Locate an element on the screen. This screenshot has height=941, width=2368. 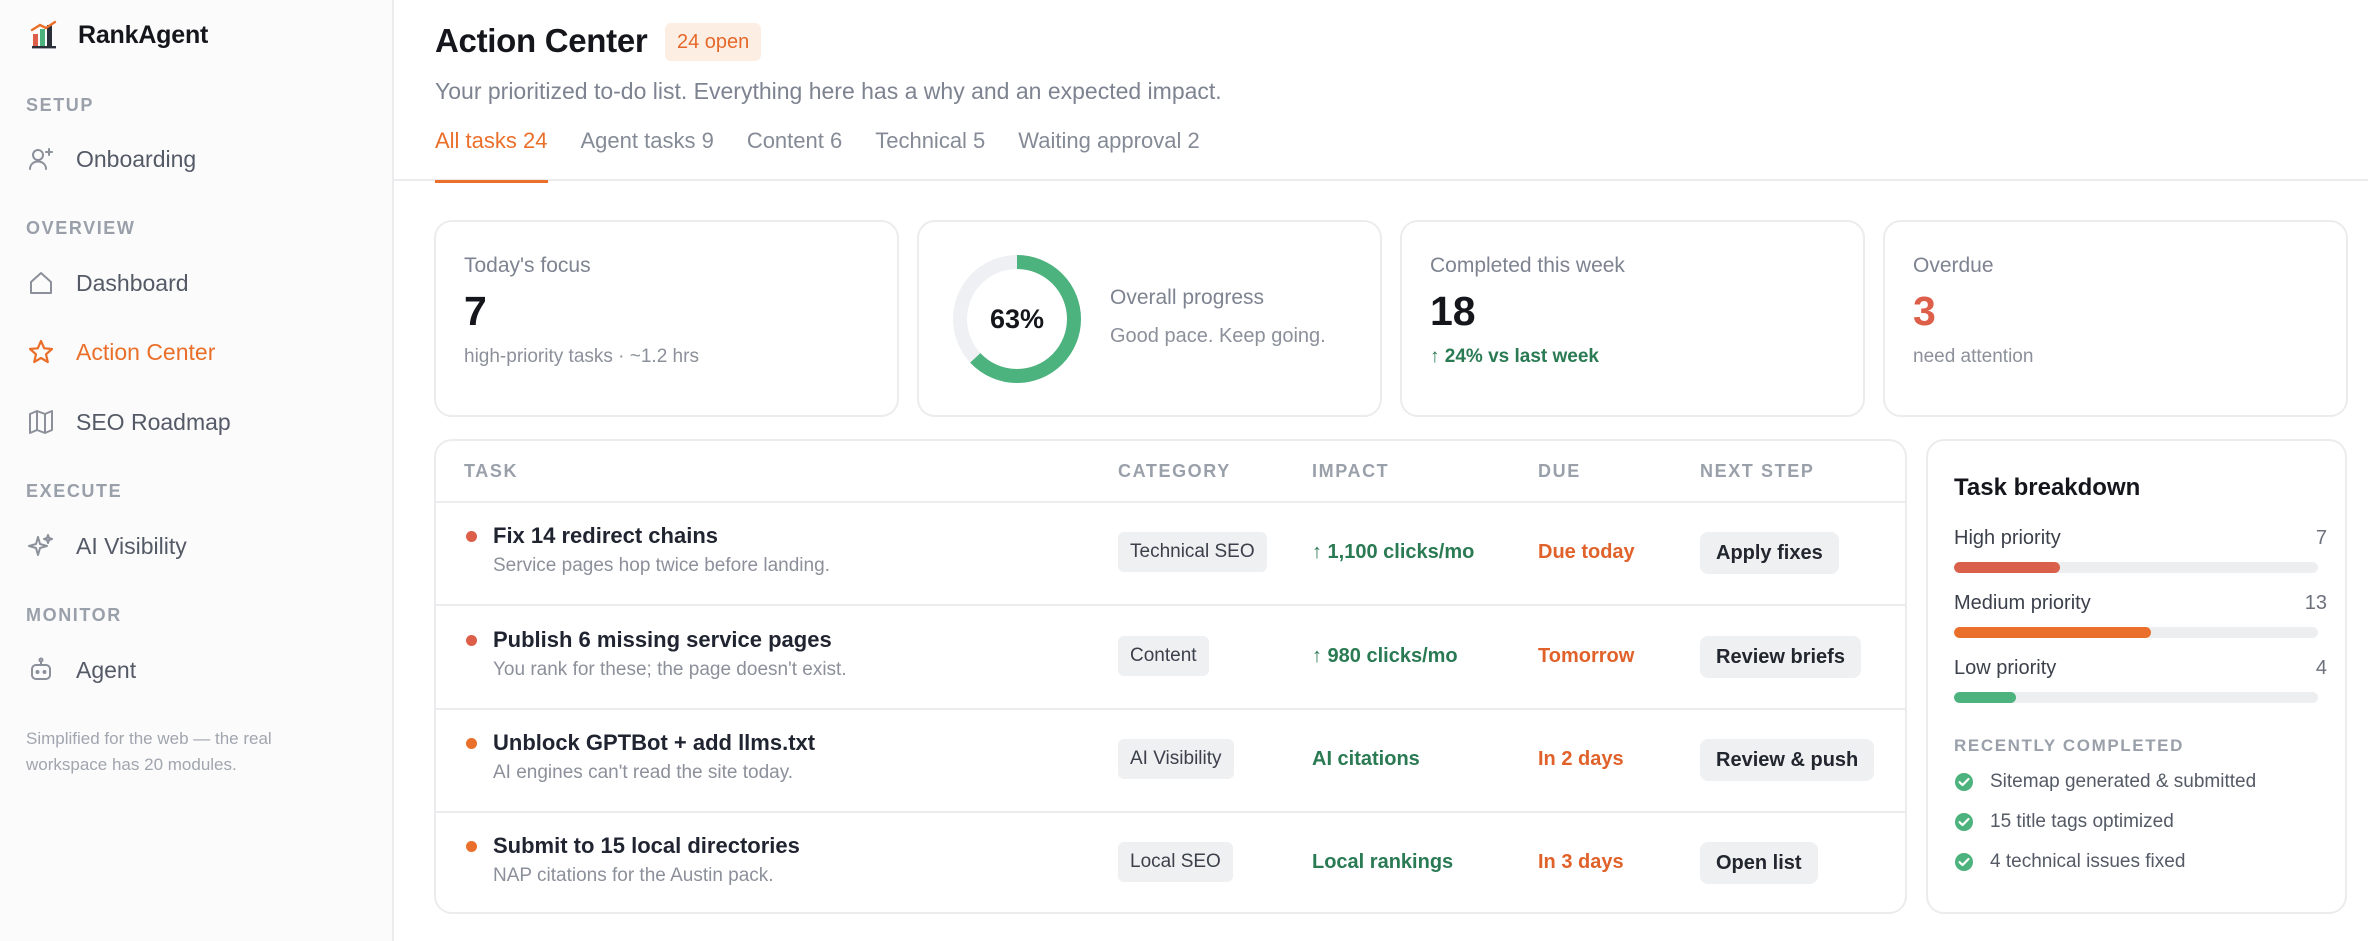
tab-agent-tasks: Agent tasks 9 is located at coordinates (647, 154).